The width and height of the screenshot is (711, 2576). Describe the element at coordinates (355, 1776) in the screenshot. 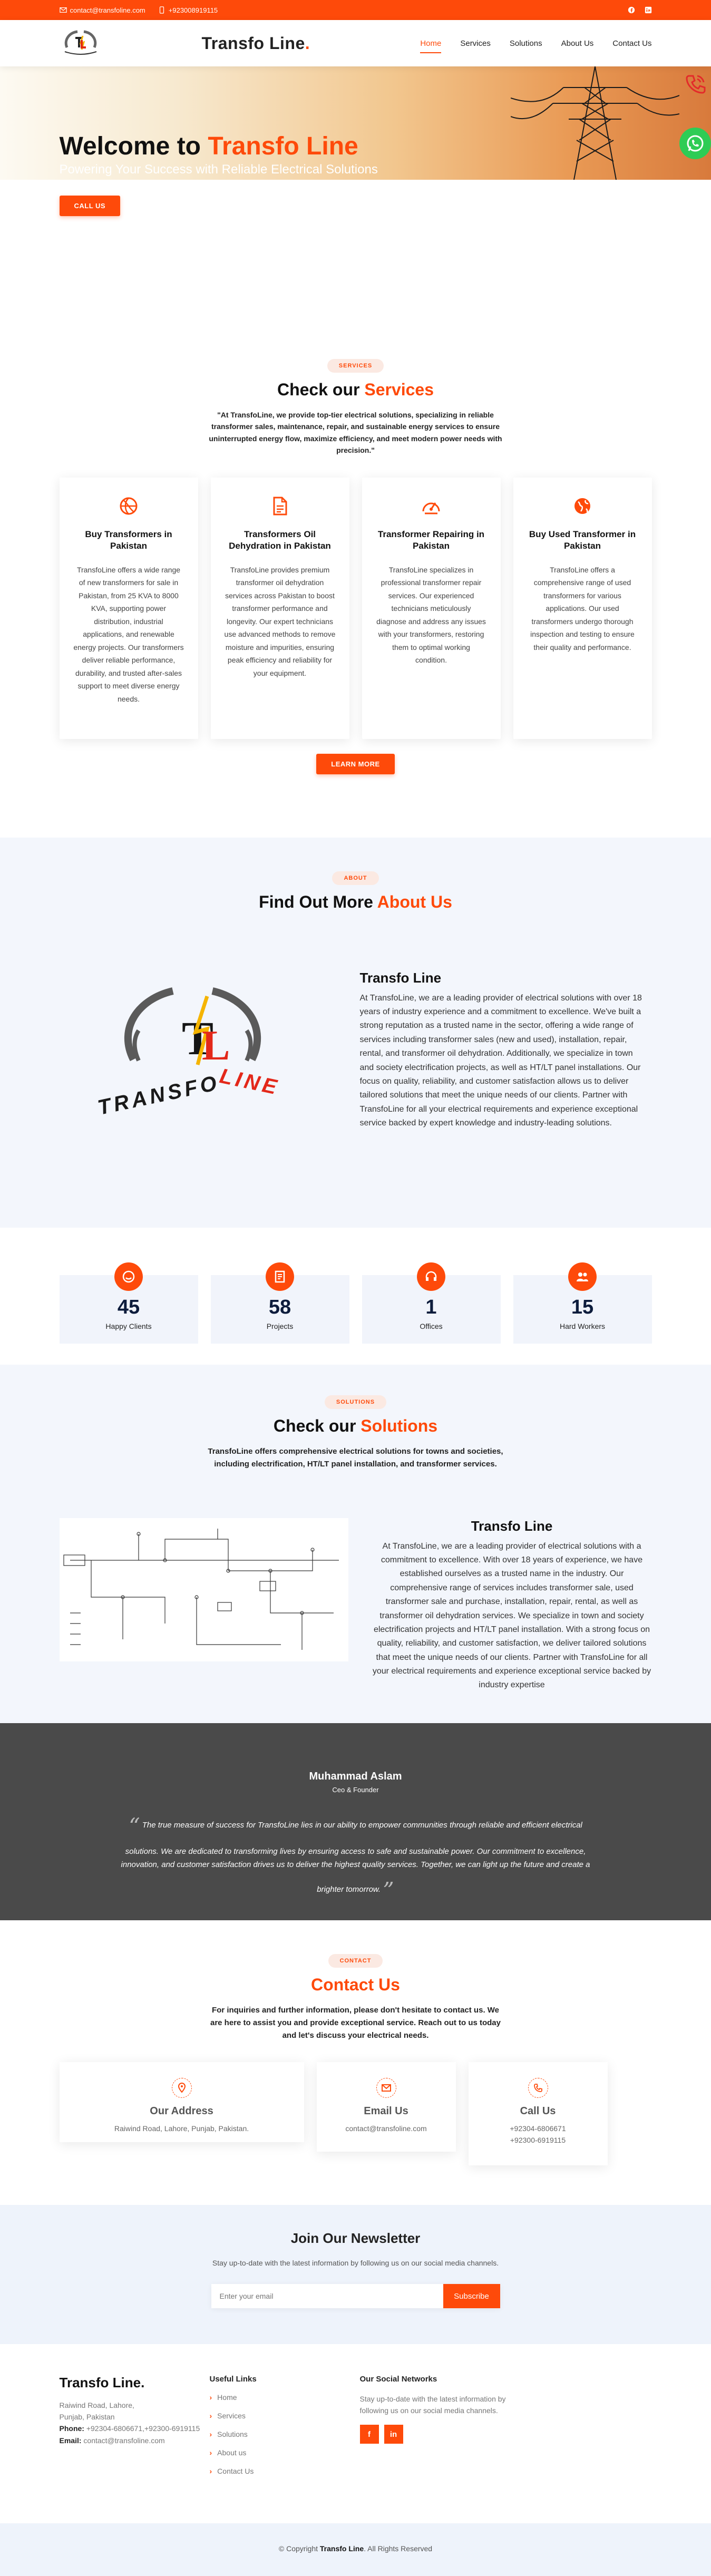

I see `testimonial-name: Muhammad Aslam` at that location.